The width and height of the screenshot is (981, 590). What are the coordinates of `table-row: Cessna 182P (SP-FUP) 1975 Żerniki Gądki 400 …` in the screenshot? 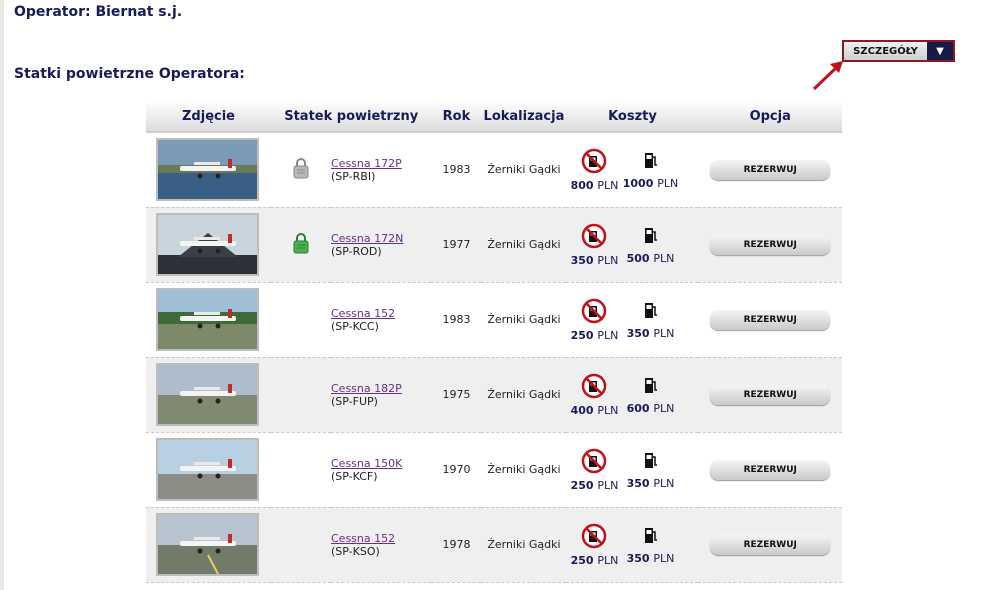 It's located at (494, 394).